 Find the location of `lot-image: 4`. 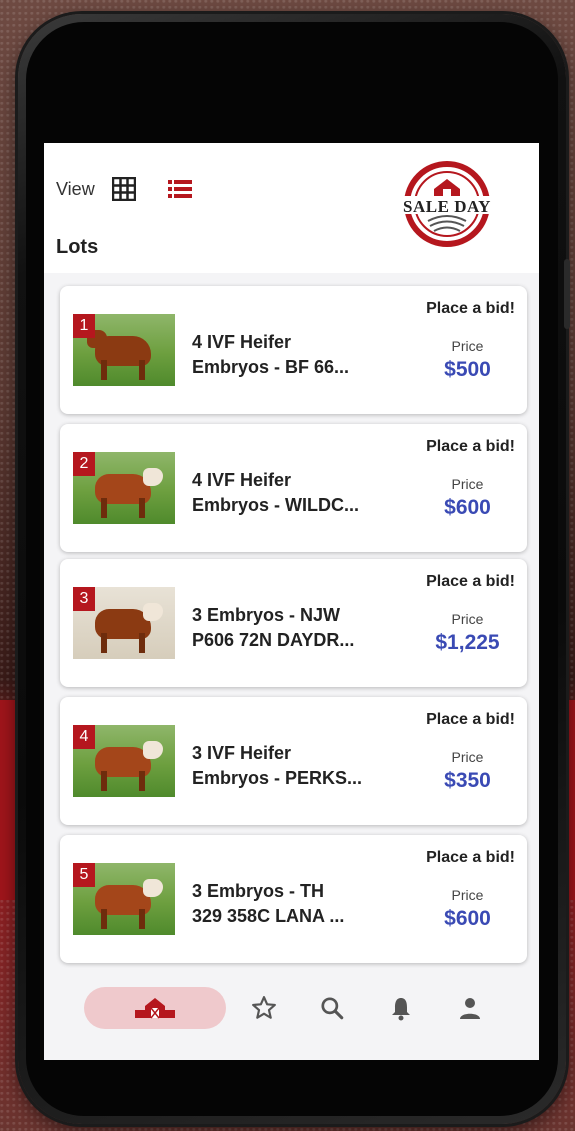

lot-image: 4 is located at coordinates (124, 761).